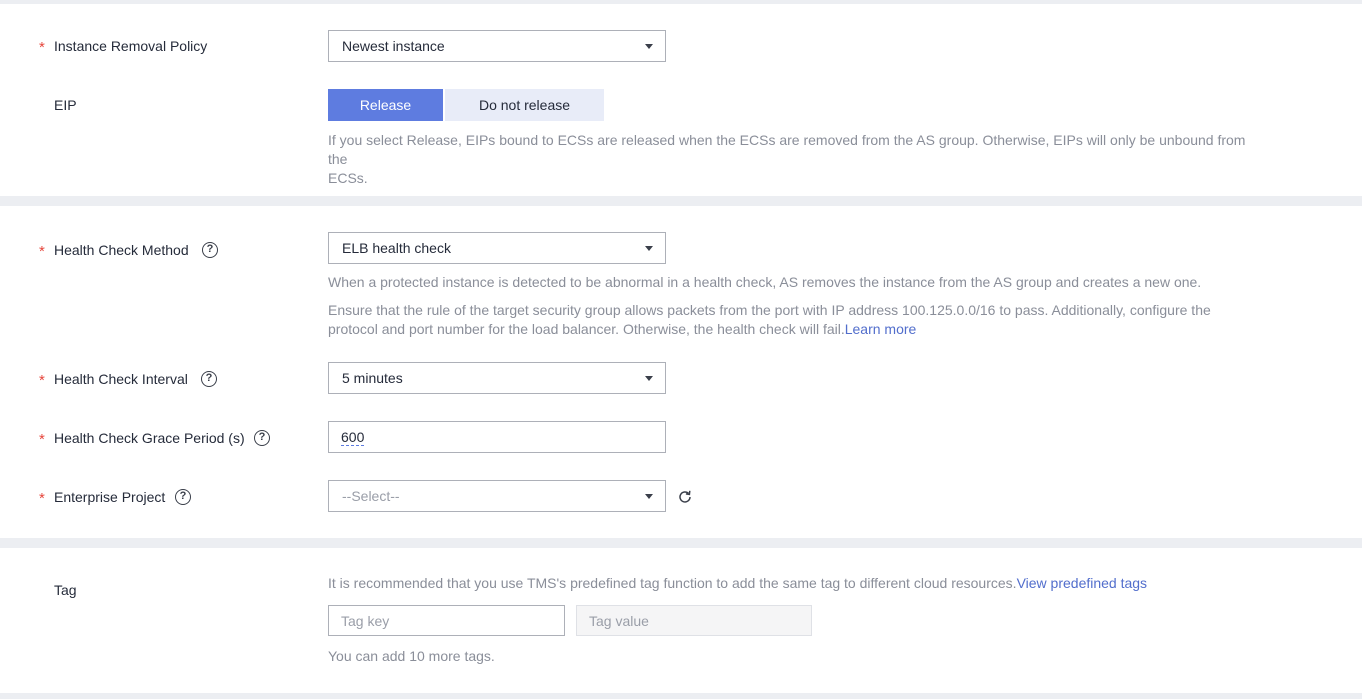 This screenshot has width=1362, height=699. What do you see at coordinates (121, 250) in the screenshot?
I see `health-method-label: Health Check Method` at bounding box center [121, 250].